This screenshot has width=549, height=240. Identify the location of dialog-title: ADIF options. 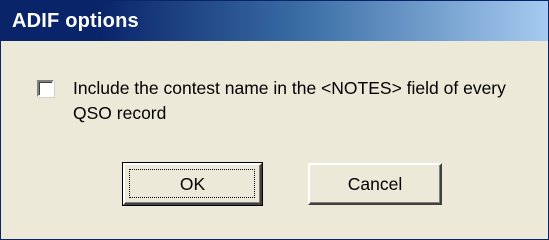
(75, 21).